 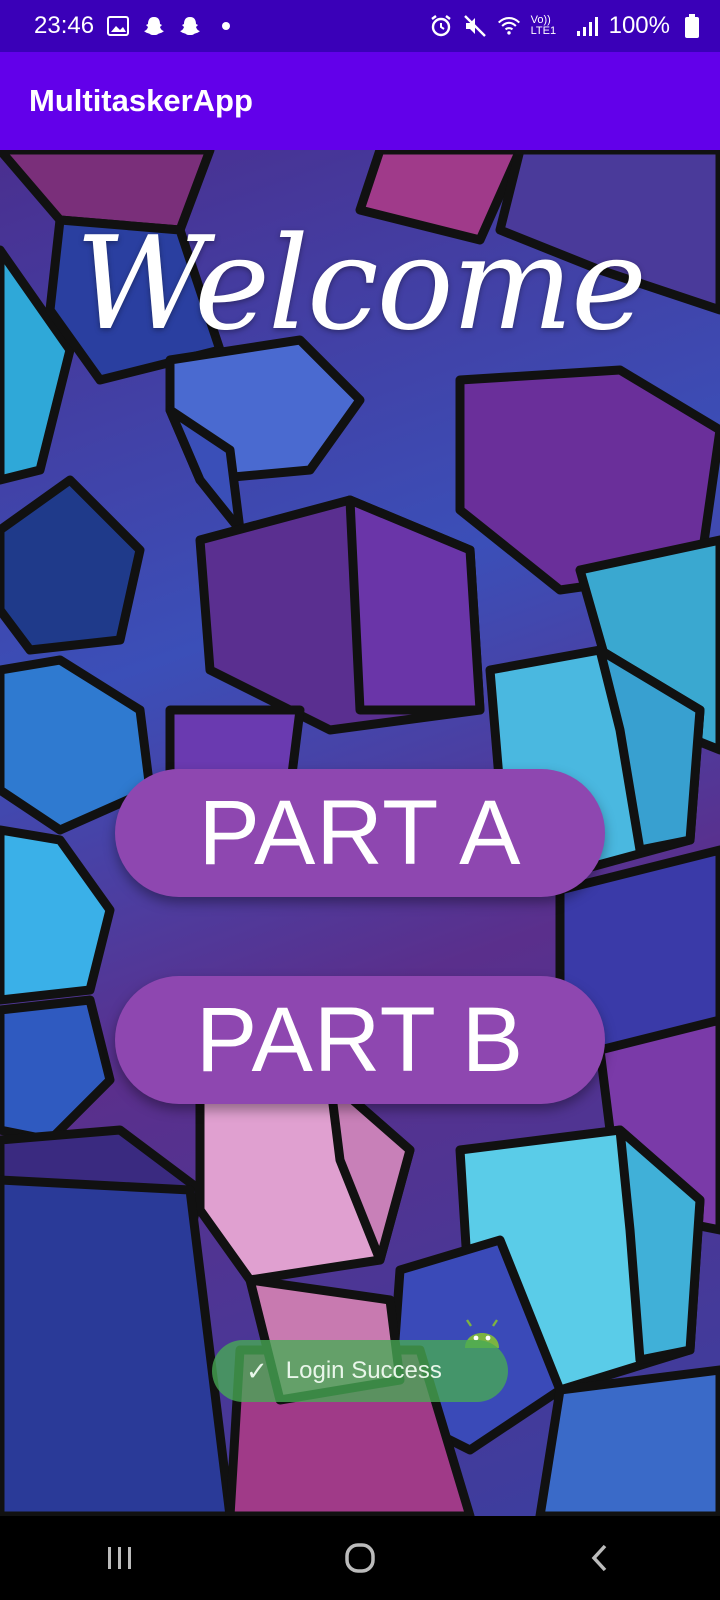 I want to click on volte-icon: Vo)) LTE1, so click(x=543, y=25).